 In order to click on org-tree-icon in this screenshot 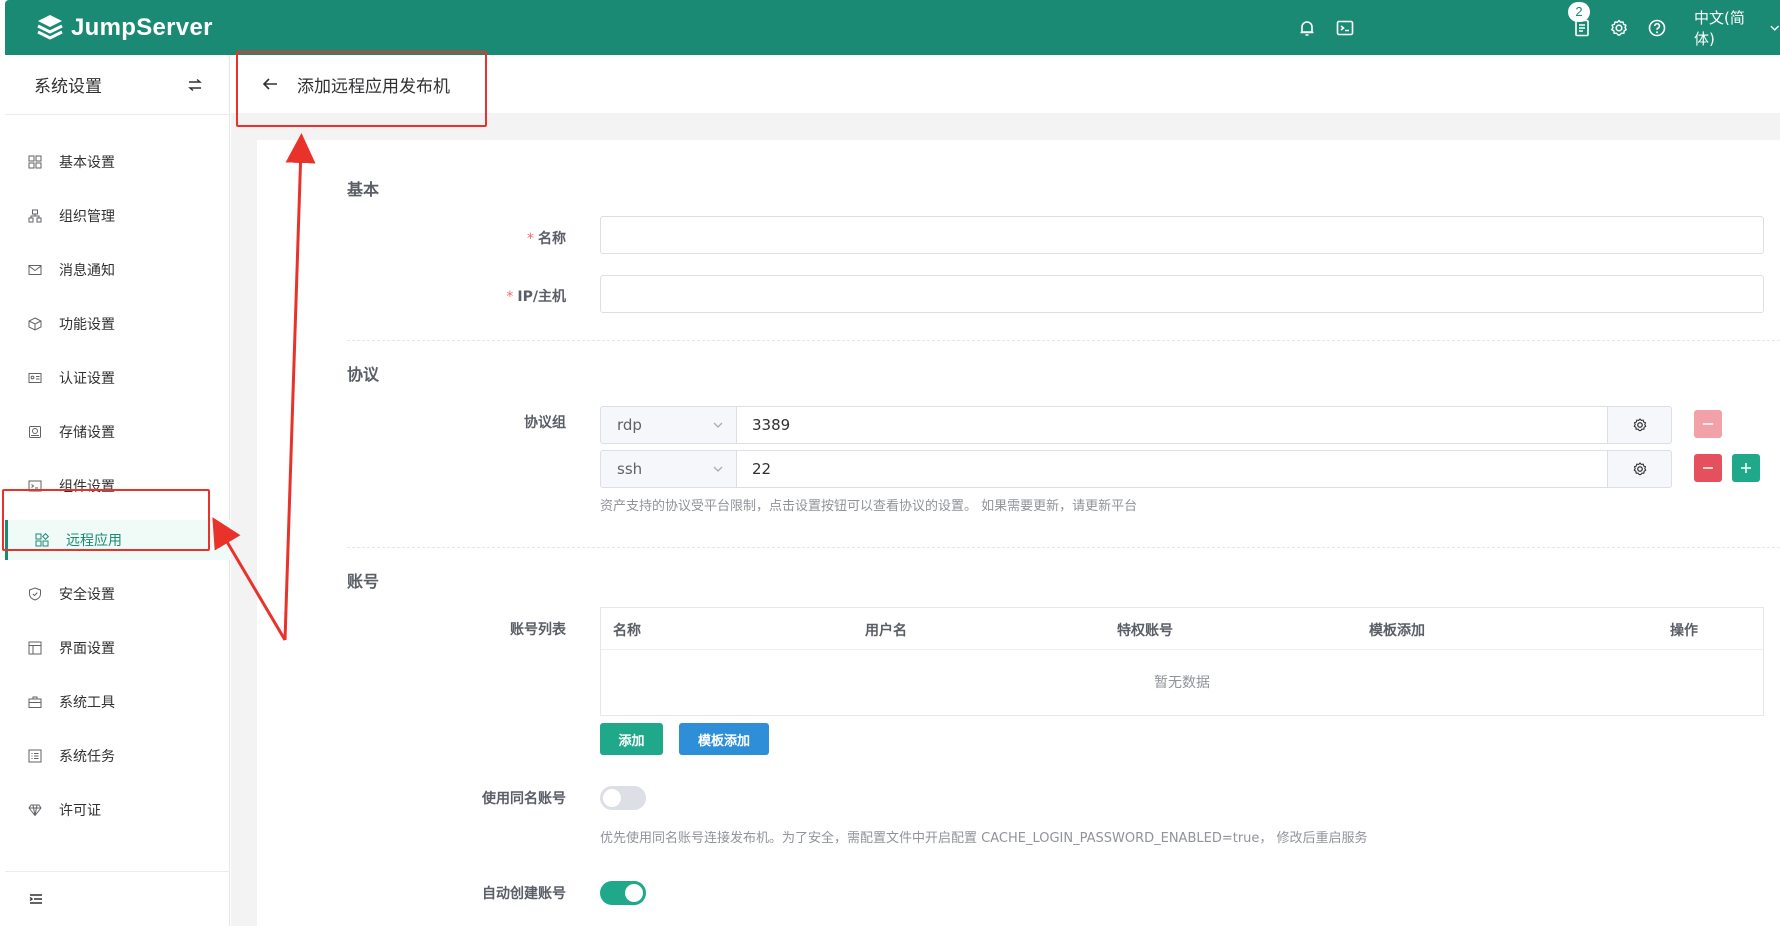, I will do `click(35, 216)`.